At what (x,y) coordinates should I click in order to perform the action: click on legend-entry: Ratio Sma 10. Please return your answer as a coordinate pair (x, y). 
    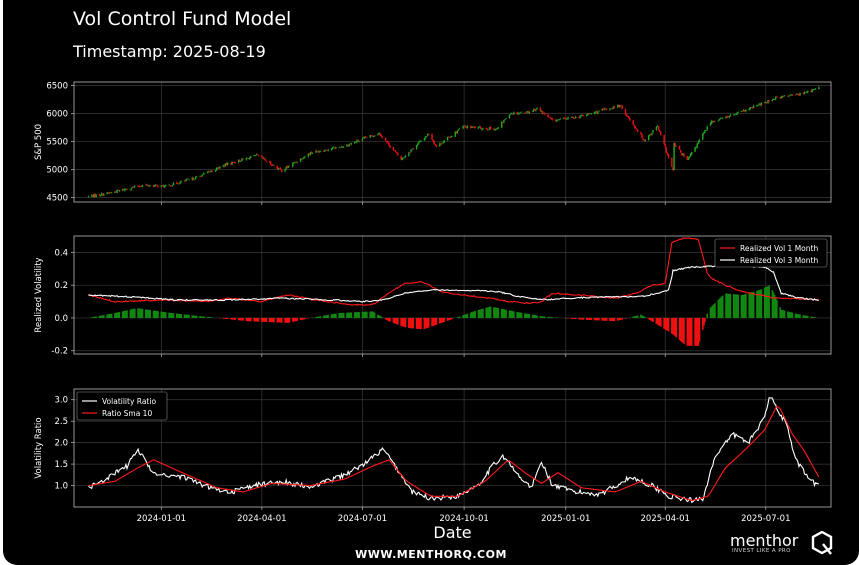
    Looking at the image, I should click on (127, 413).